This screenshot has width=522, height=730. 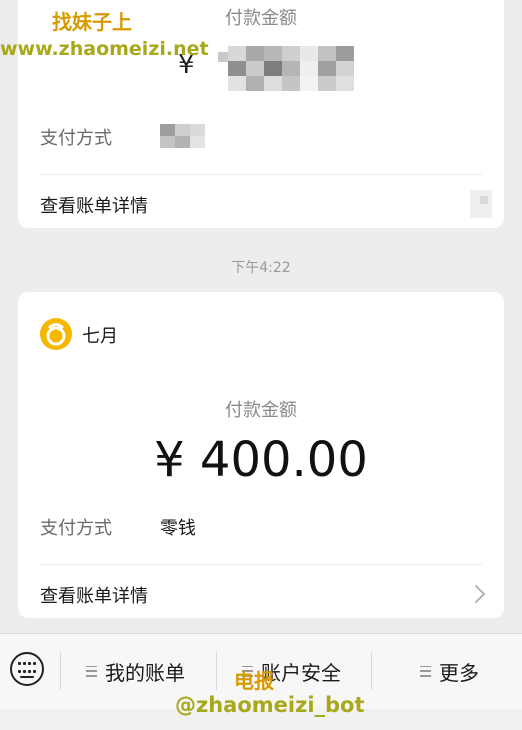 I want to click on pixelated-pay-method, so click(x=182, y=136).